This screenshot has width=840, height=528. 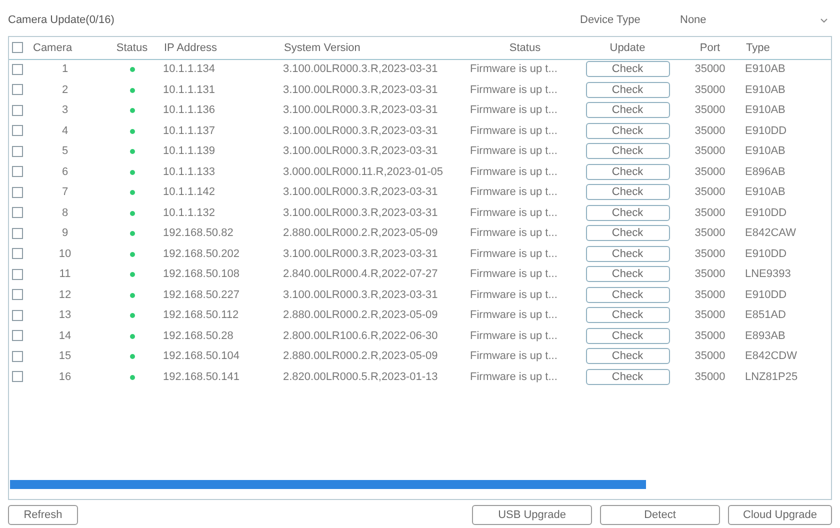 I want to click on camera-number: 5, so click(x=65, y=151).